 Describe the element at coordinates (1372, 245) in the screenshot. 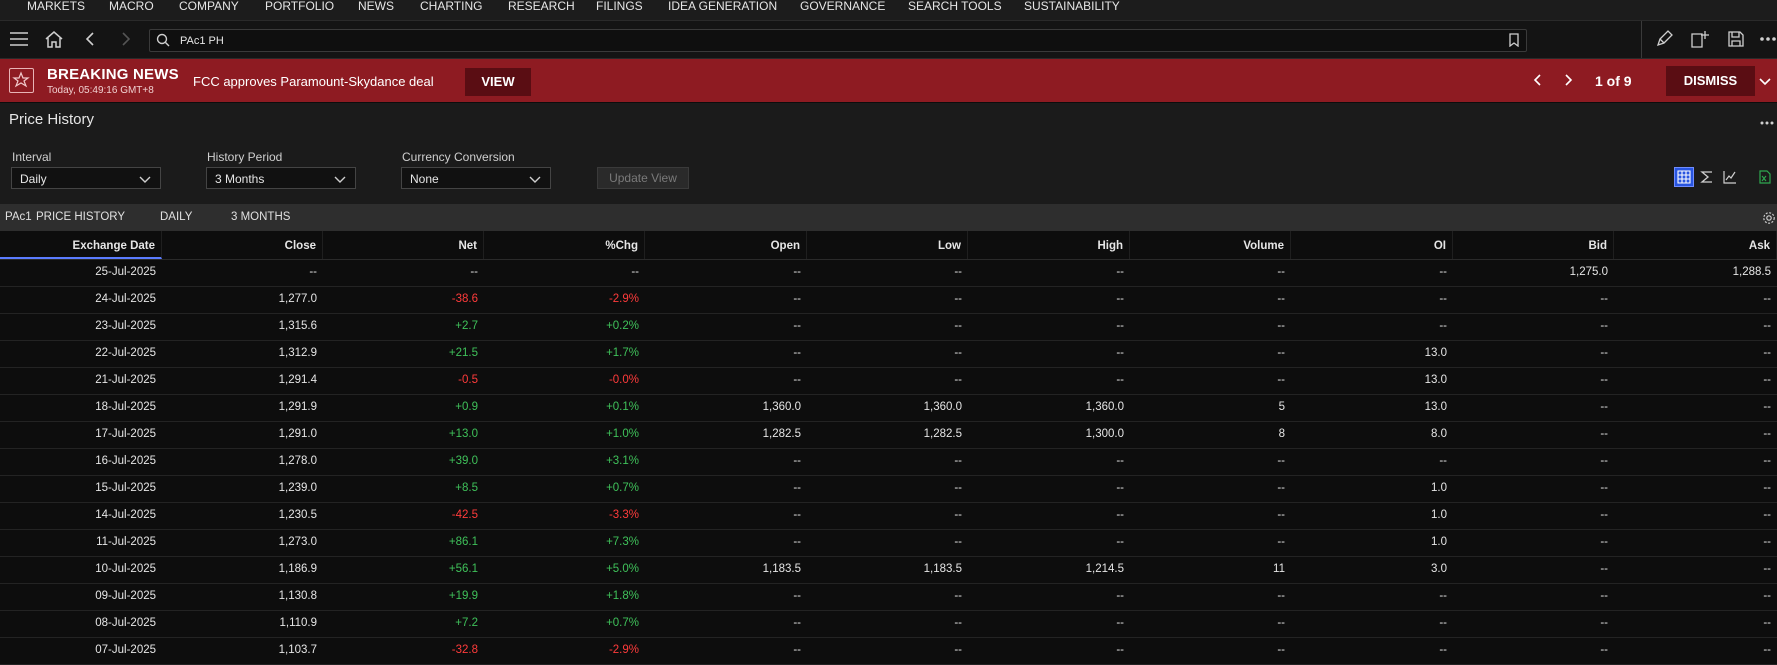

I see `column-header-oi: OI` at that location.